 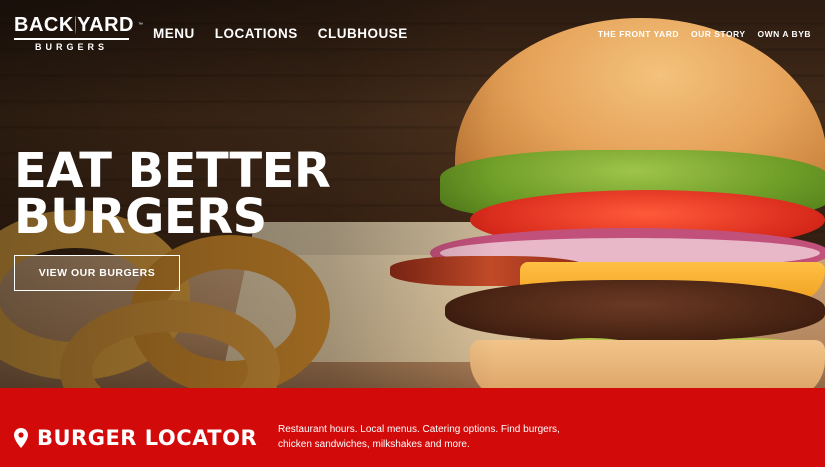 I want to click on logo-text-yard: YARD, so click(x=105, y=25).